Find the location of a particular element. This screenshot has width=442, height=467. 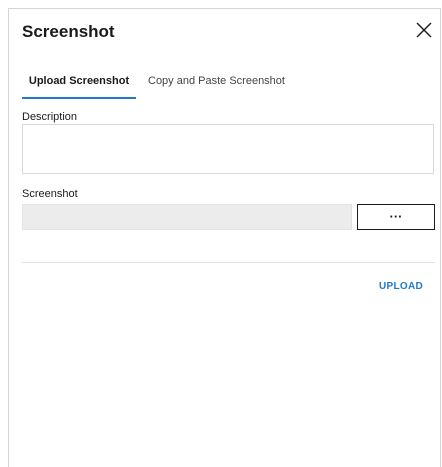

screenshot-label: Screenshot is located at coordinates (50, 194).